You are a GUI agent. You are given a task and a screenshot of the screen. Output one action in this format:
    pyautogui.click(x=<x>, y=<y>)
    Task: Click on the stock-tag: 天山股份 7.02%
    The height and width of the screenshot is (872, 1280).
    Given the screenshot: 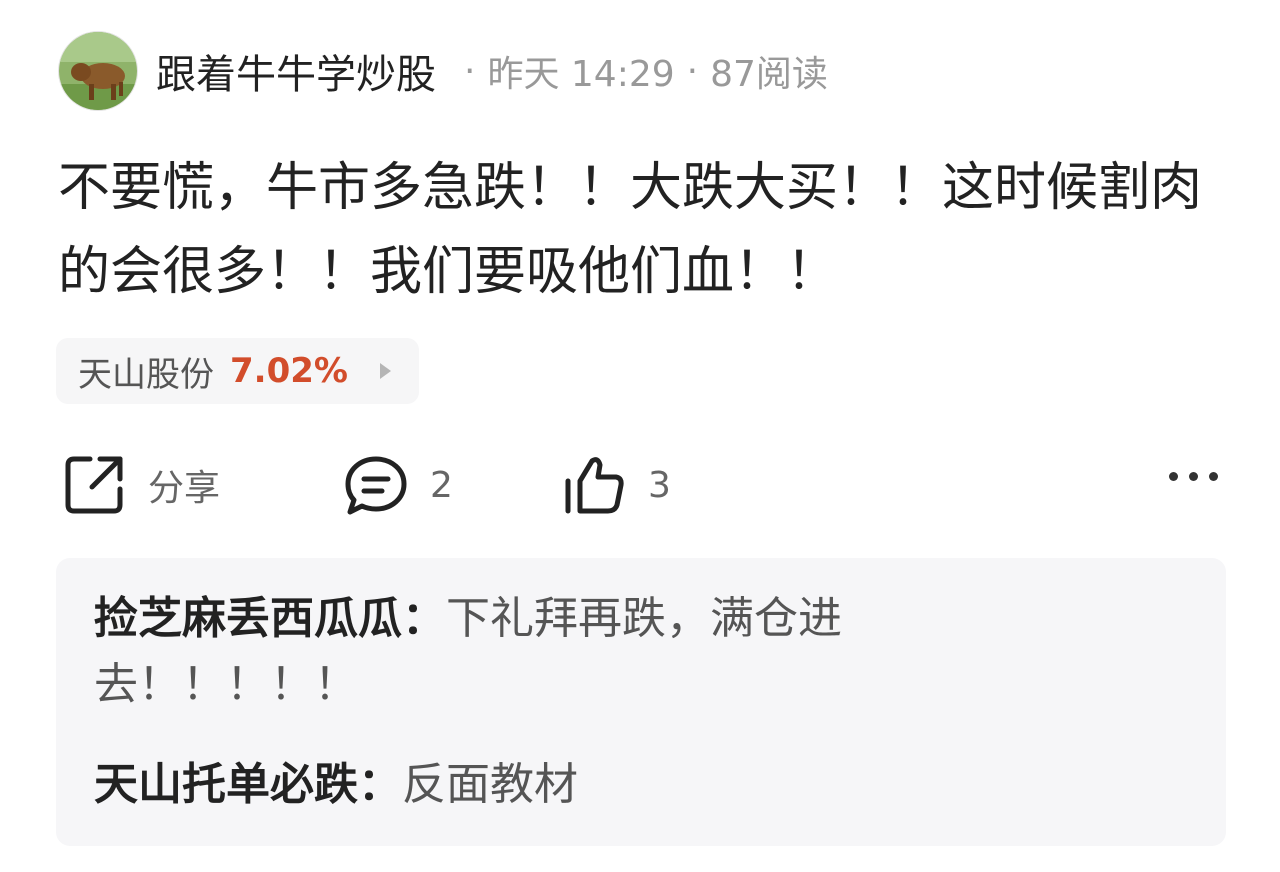 What is the action you would take?
    pyautogui.click(x=237, y=371)
    